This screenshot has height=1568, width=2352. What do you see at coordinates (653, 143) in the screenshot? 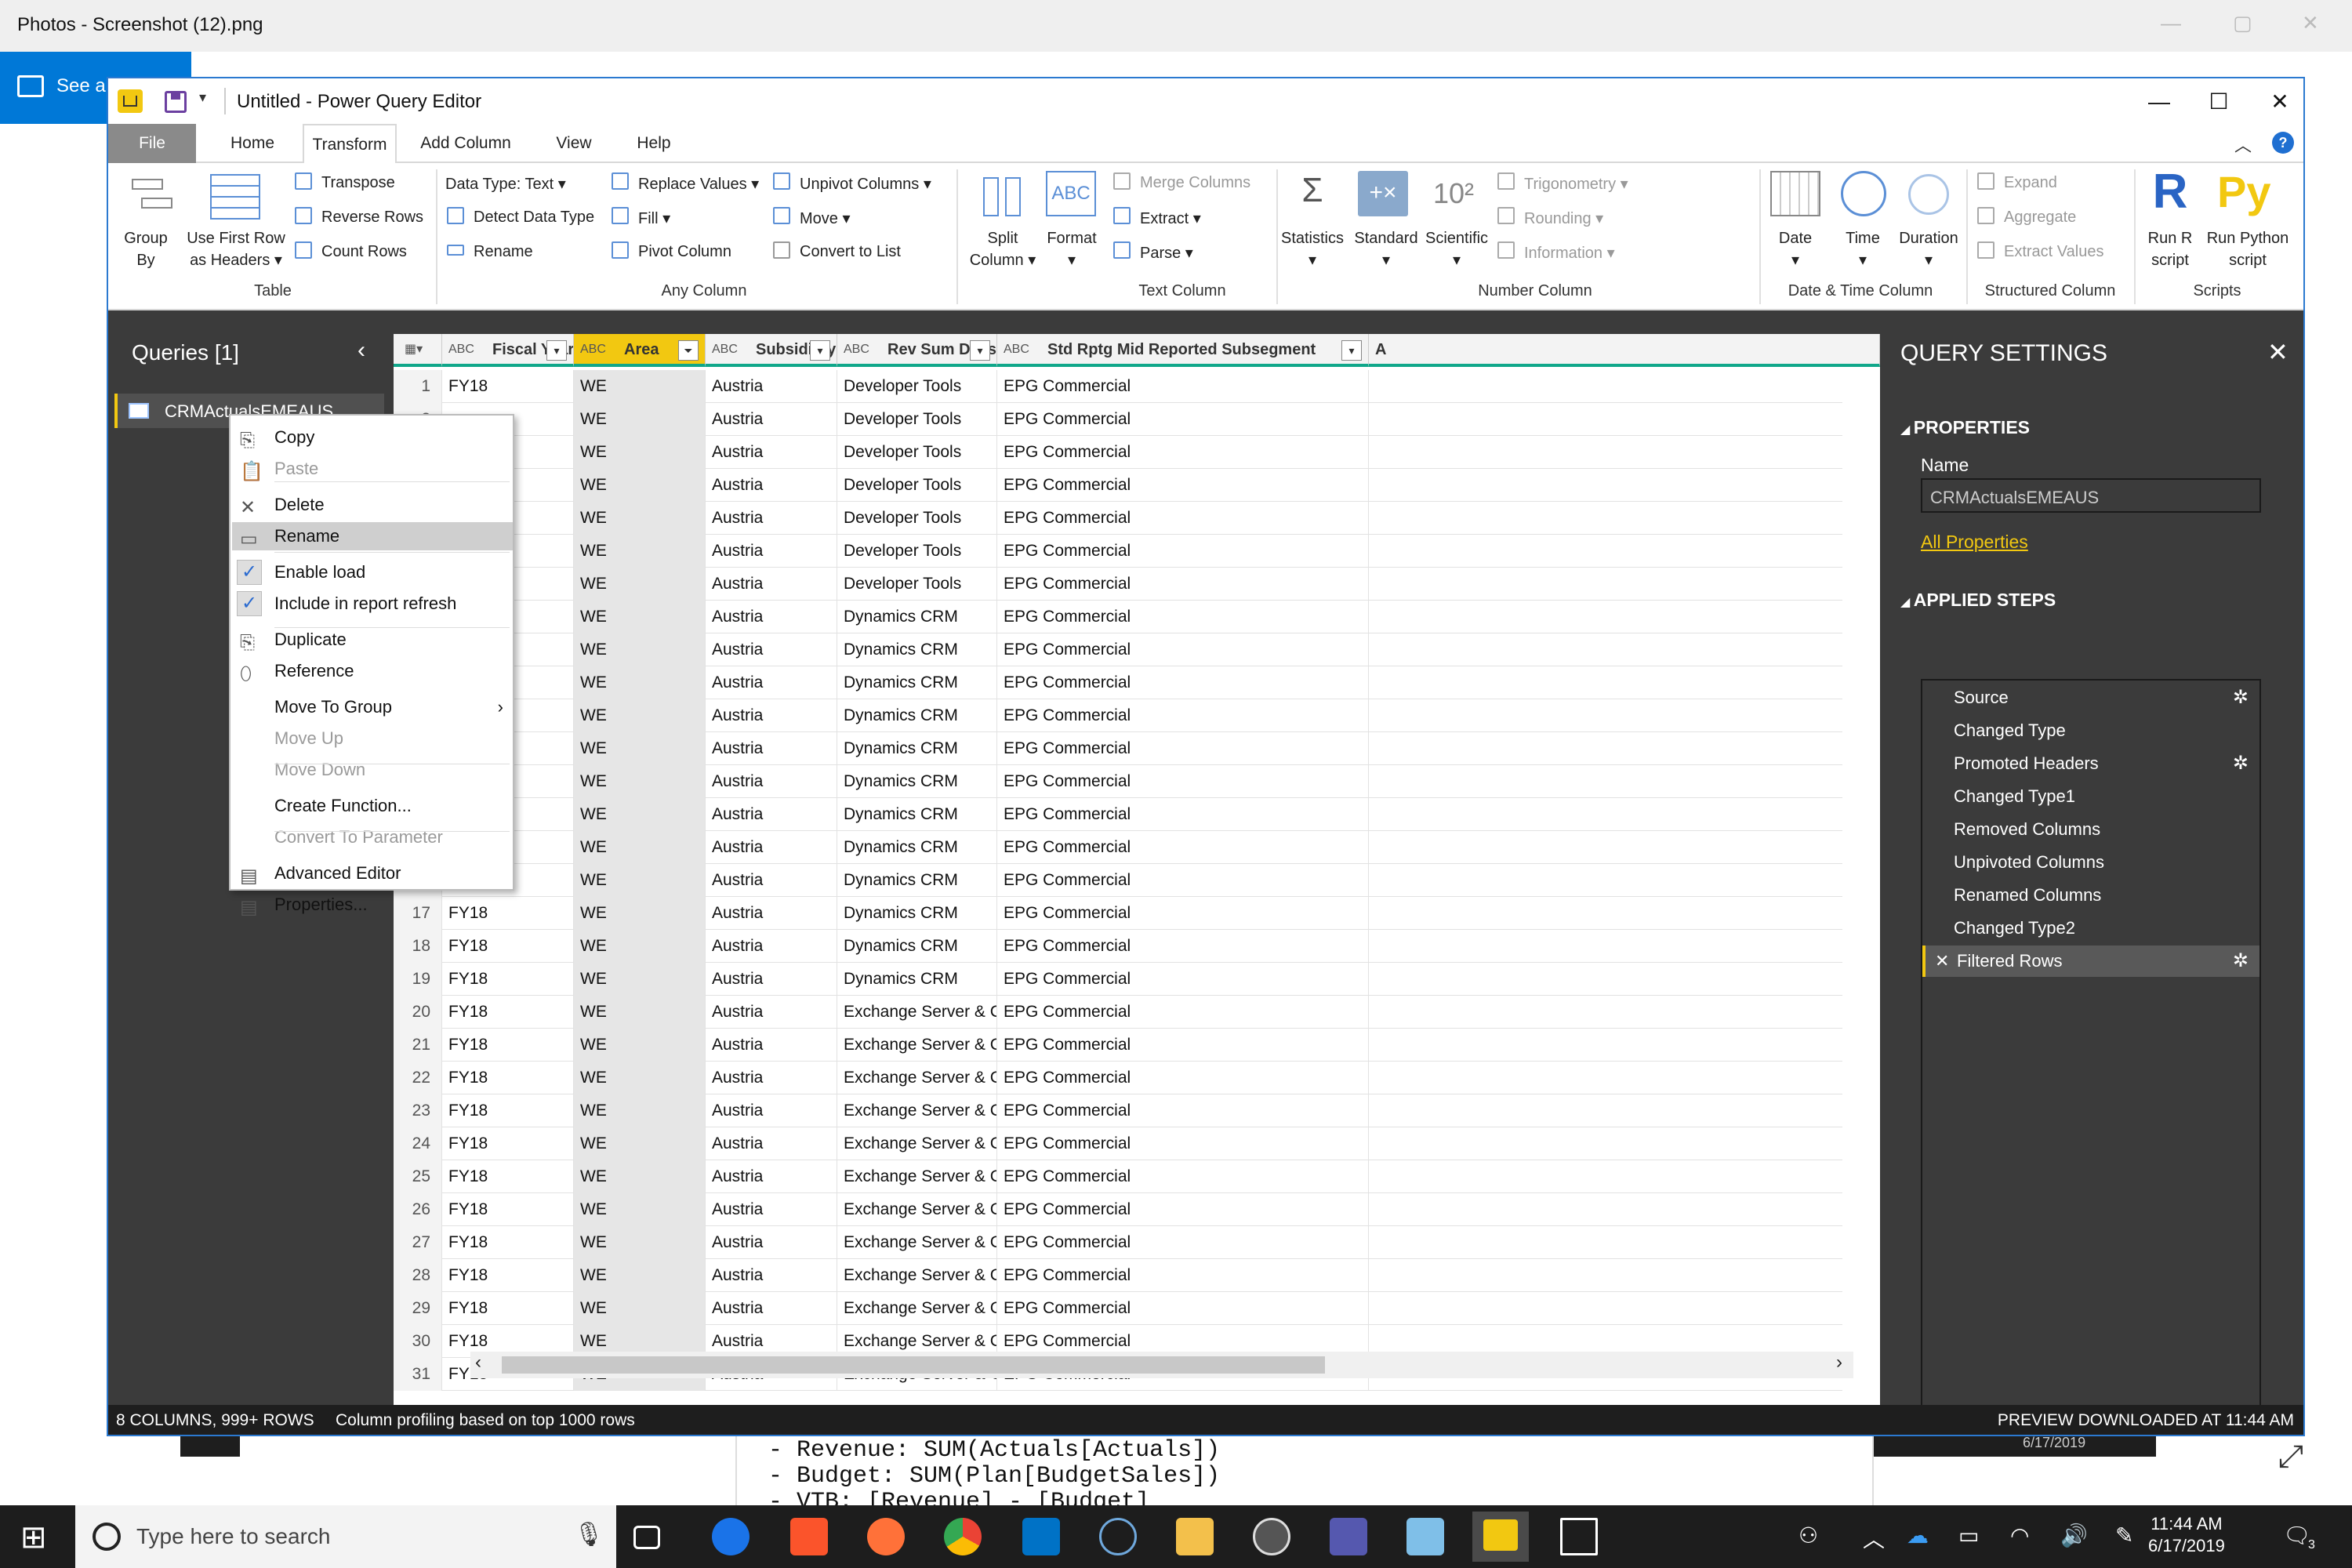
I see `tab-help: Help` at bounding box center [653, 143].